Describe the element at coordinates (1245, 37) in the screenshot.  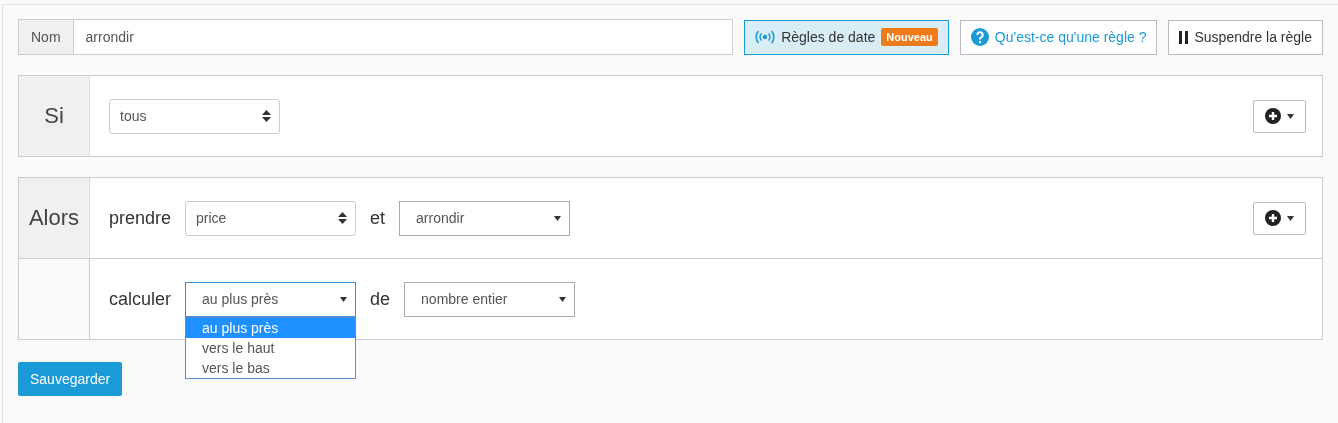
I see `pause-button: Suspendre la règle` at that location.